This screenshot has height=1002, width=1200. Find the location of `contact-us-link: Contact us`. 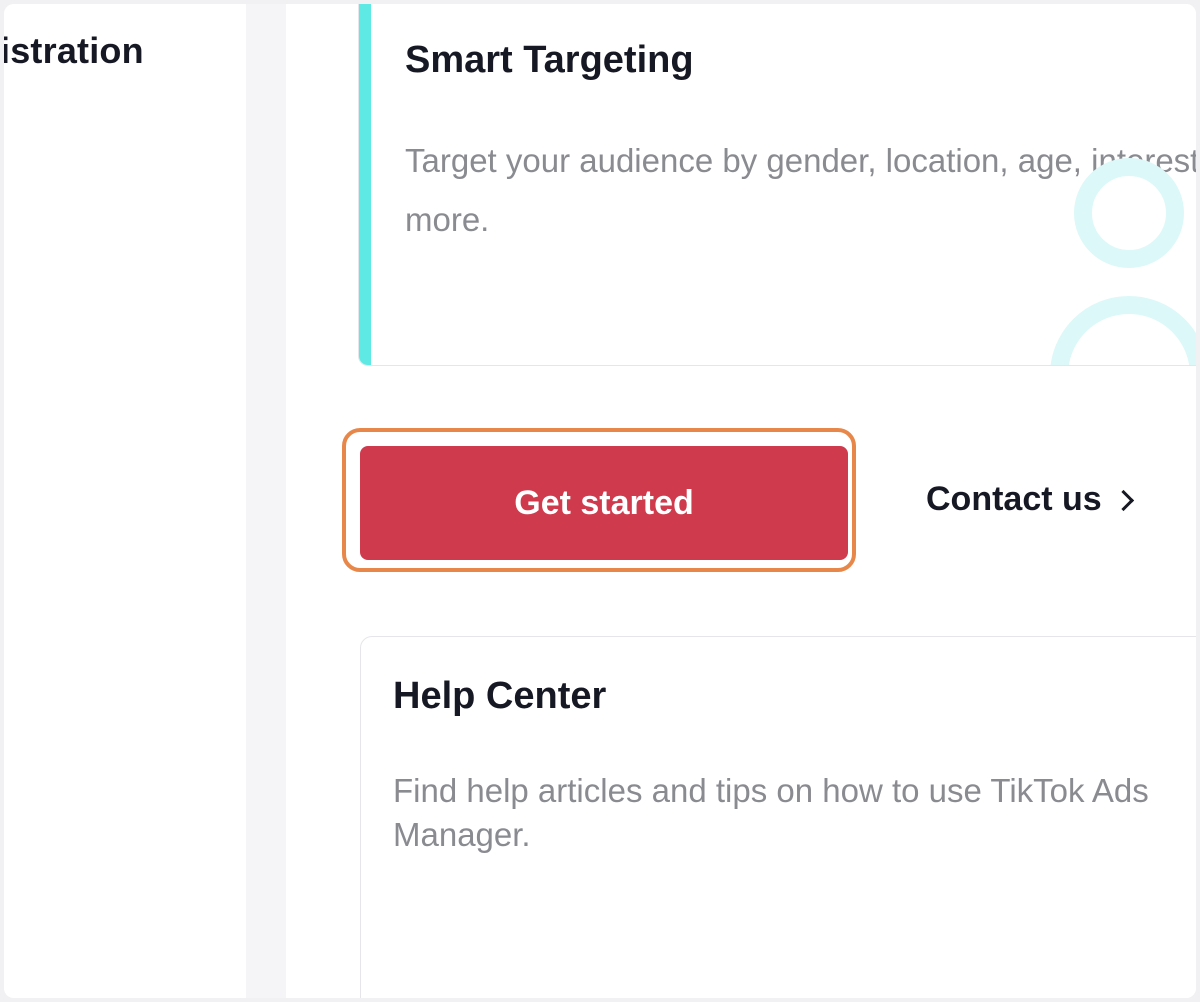

contact-us-link: Contact us is located at coordinates (1030, 499).